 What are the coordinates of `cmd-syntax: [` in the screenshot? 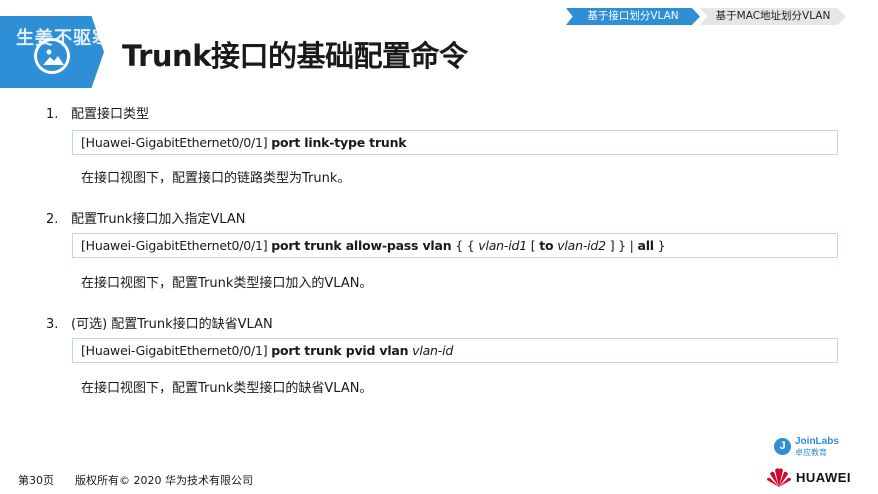 It's located at (533, 245).